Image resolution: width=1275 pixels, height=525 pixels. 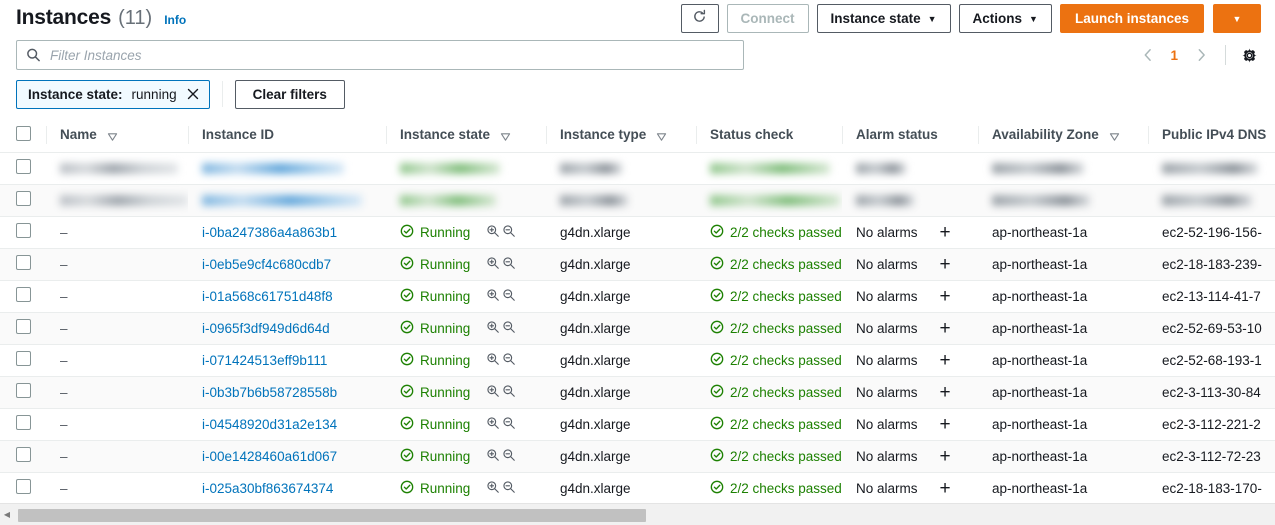 I want to click on instance-id-link: i-0ba247386a4a863b1, so click(x=269, y=232).